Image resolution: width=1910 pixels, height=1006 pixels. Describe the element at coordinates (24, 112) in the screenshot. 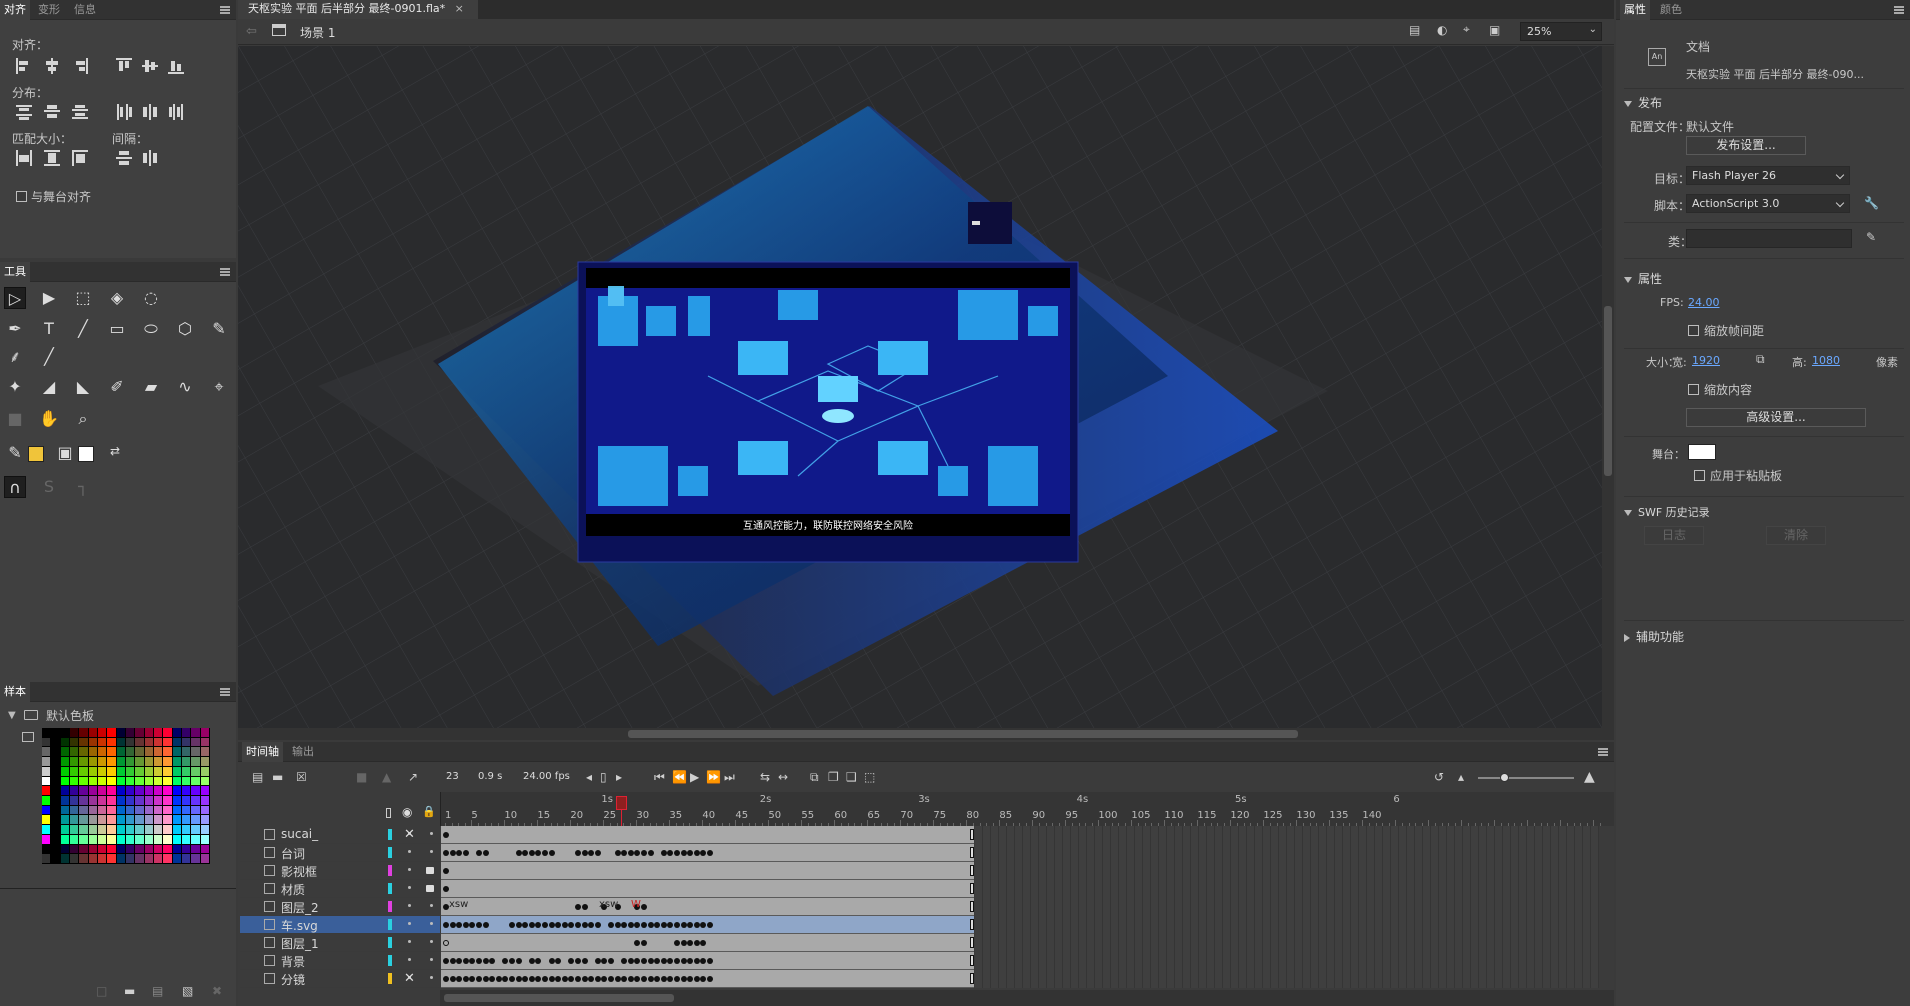

I see `distribute-top-icon` at that location.